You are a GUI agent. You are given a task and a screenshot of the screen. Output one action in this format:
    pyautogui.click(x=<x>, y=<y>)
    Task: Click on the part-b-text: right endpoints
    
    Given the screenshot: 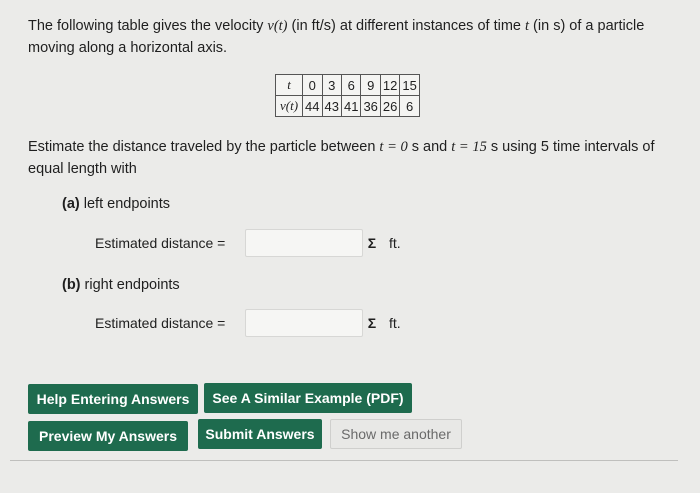 What is the action you would take?
    pyautogui.click(x=130, y=285)
    